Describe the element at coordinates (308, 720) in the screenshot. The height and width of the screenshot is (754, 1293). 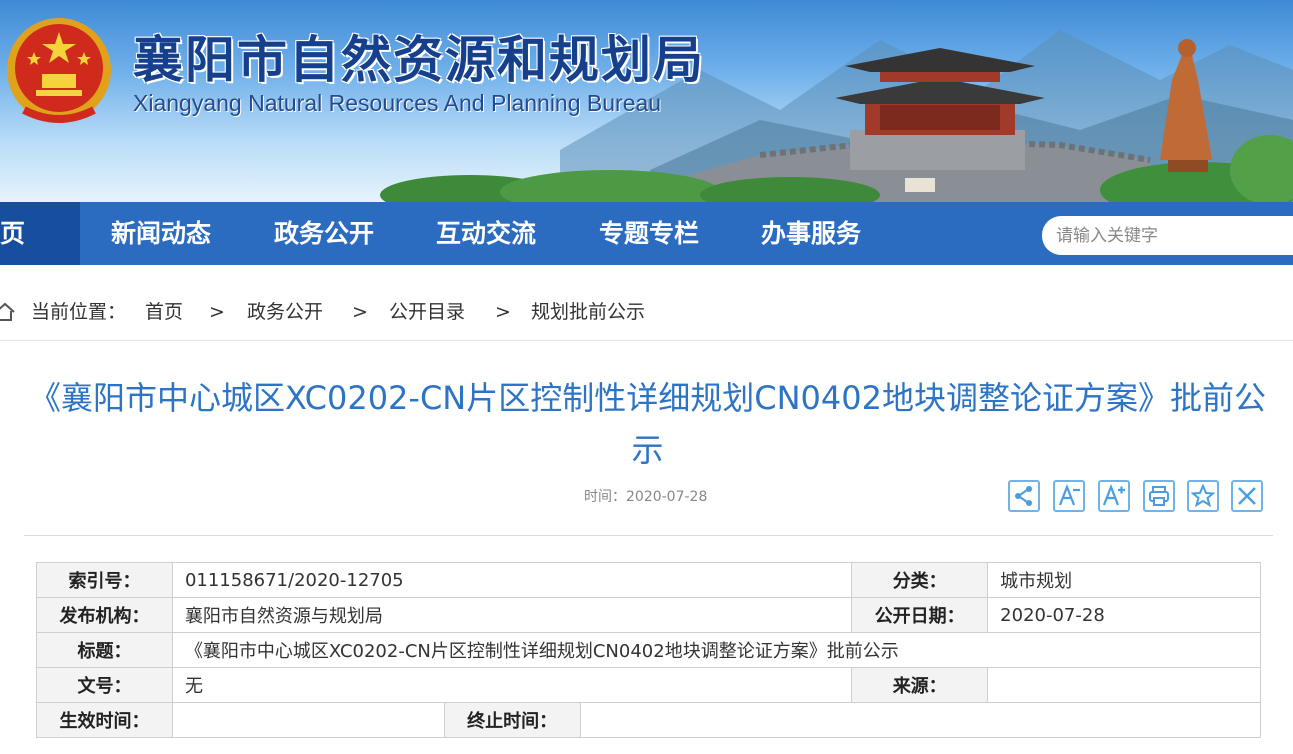
I see `effective-date-value` at that location.